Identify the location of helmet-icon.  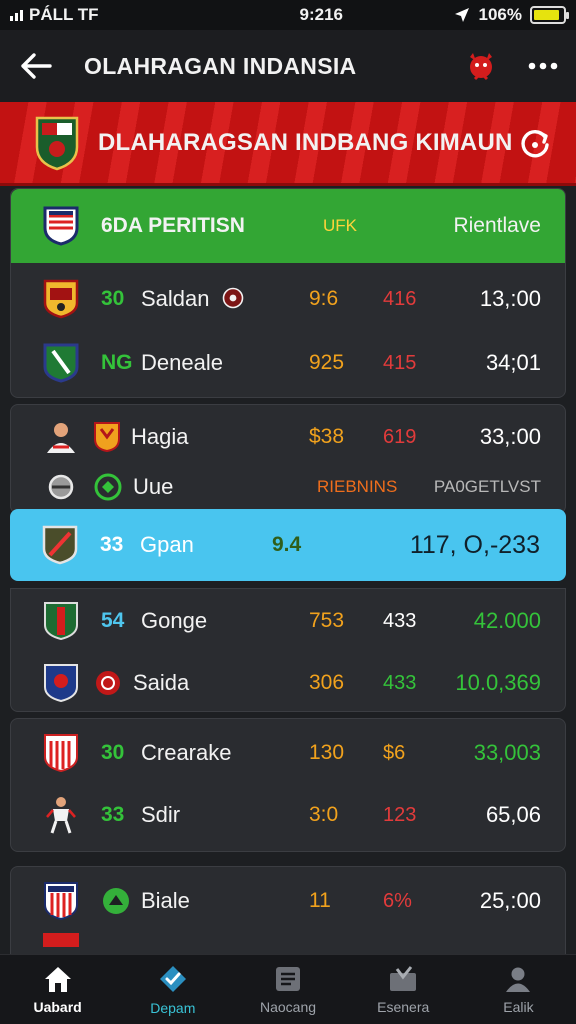
(61, 487).